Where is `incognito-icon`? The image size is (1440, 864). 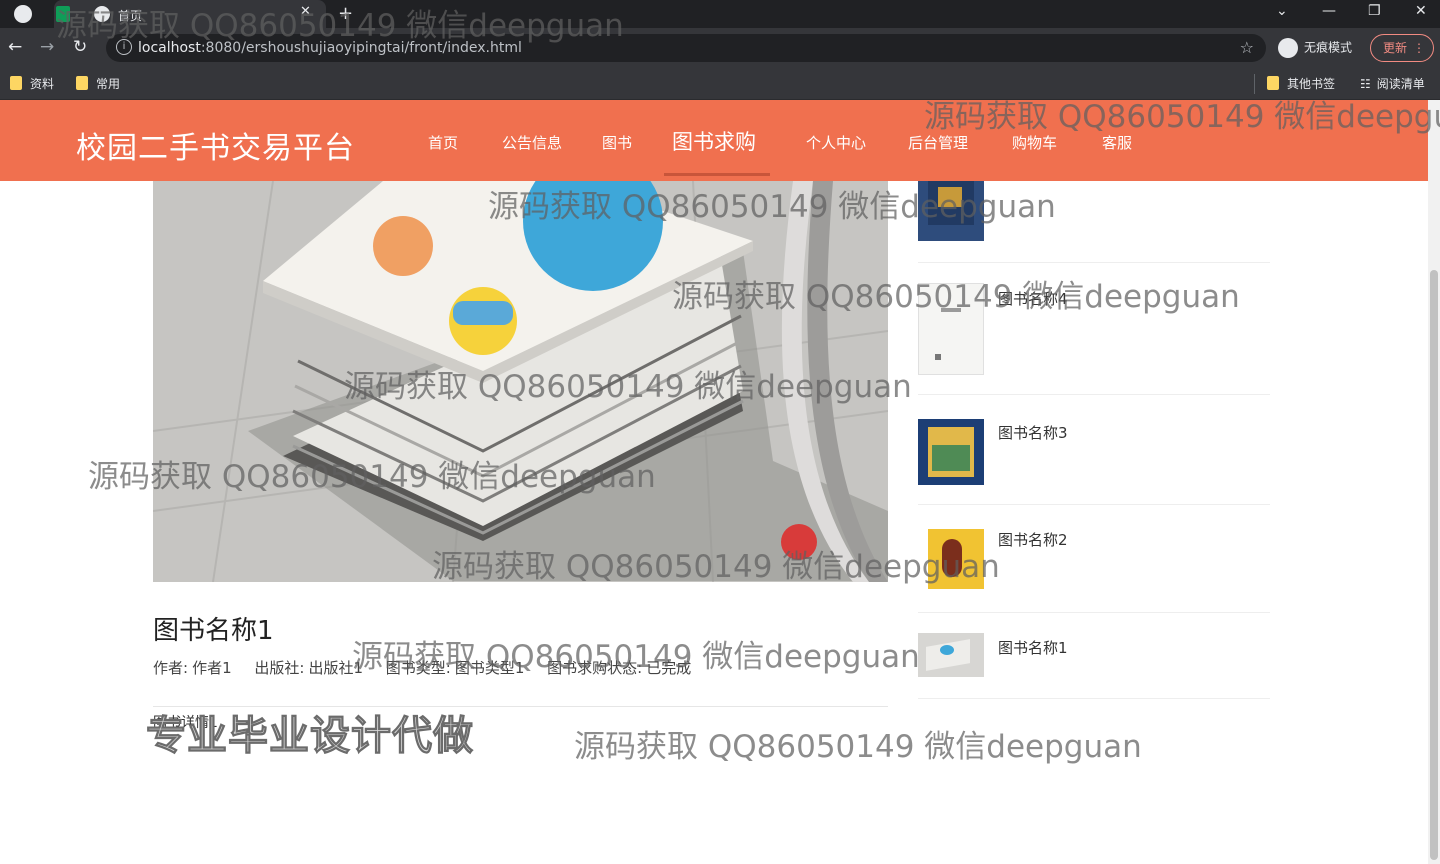 incognito-icon is located at coordinates (1288, 48).